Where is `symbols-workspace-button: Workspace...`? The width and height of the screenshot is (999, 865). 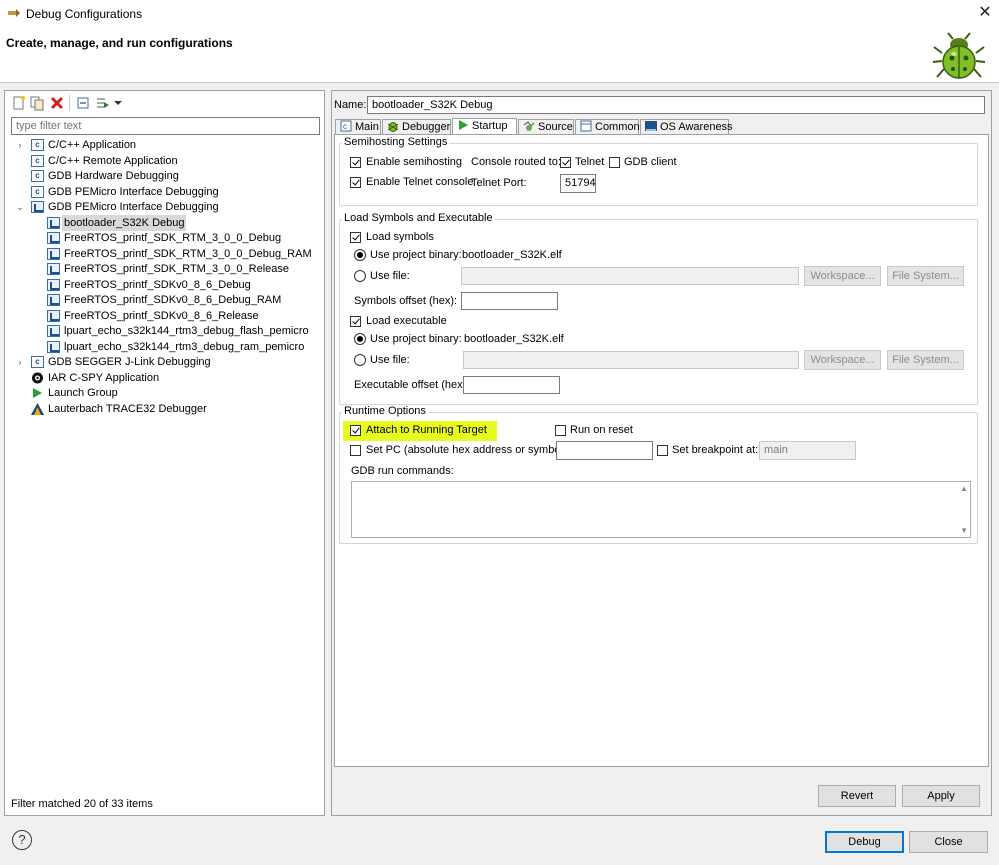
symbols-workspace-button: Workspace... is located at coordinates (842, 276).